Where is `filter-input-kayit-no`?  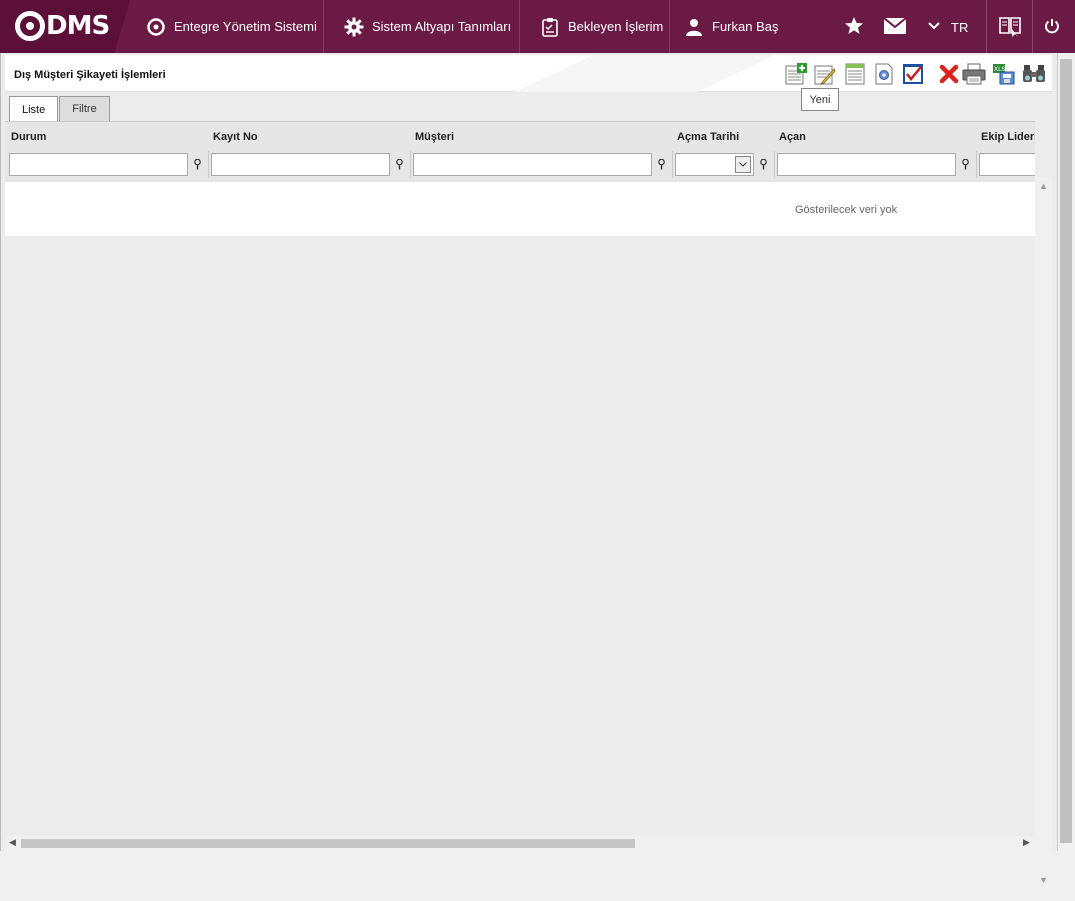 filter-input-kayit-no is located at coordinates (300, 164).